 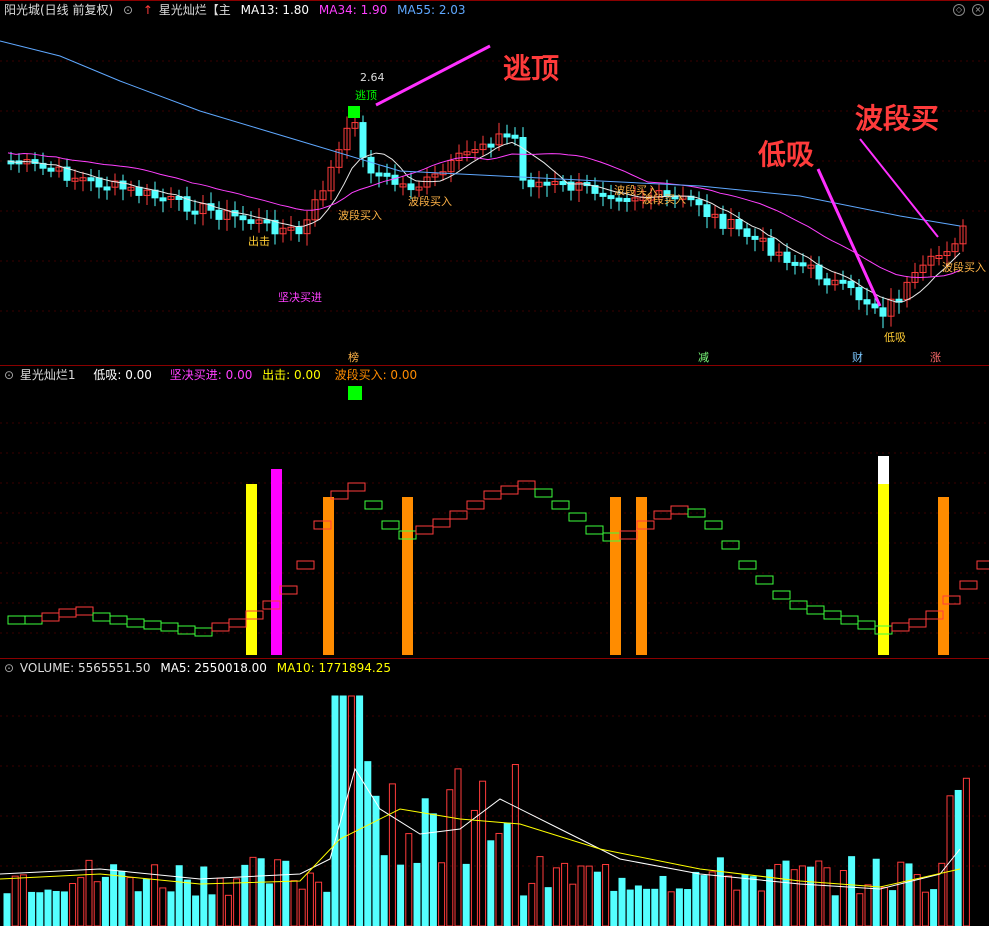 What do you see at coordinates (372, 77) in the screenshot?
I see `peak-value: 2.64` at bounding box center [372, 77].